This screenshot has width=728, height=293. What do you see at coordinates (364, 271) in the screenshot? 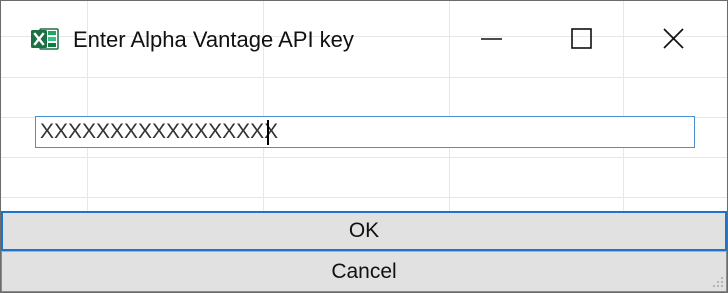
I see `cancel-button: Cancel` at bounding box center [364, 271].